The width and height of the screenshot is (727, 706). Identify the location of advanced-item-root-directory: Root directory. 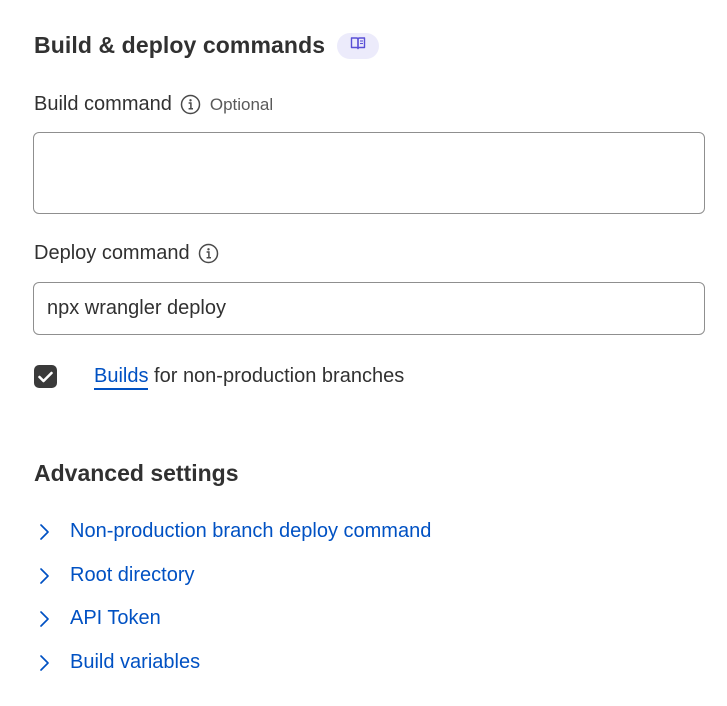
(114, 575).